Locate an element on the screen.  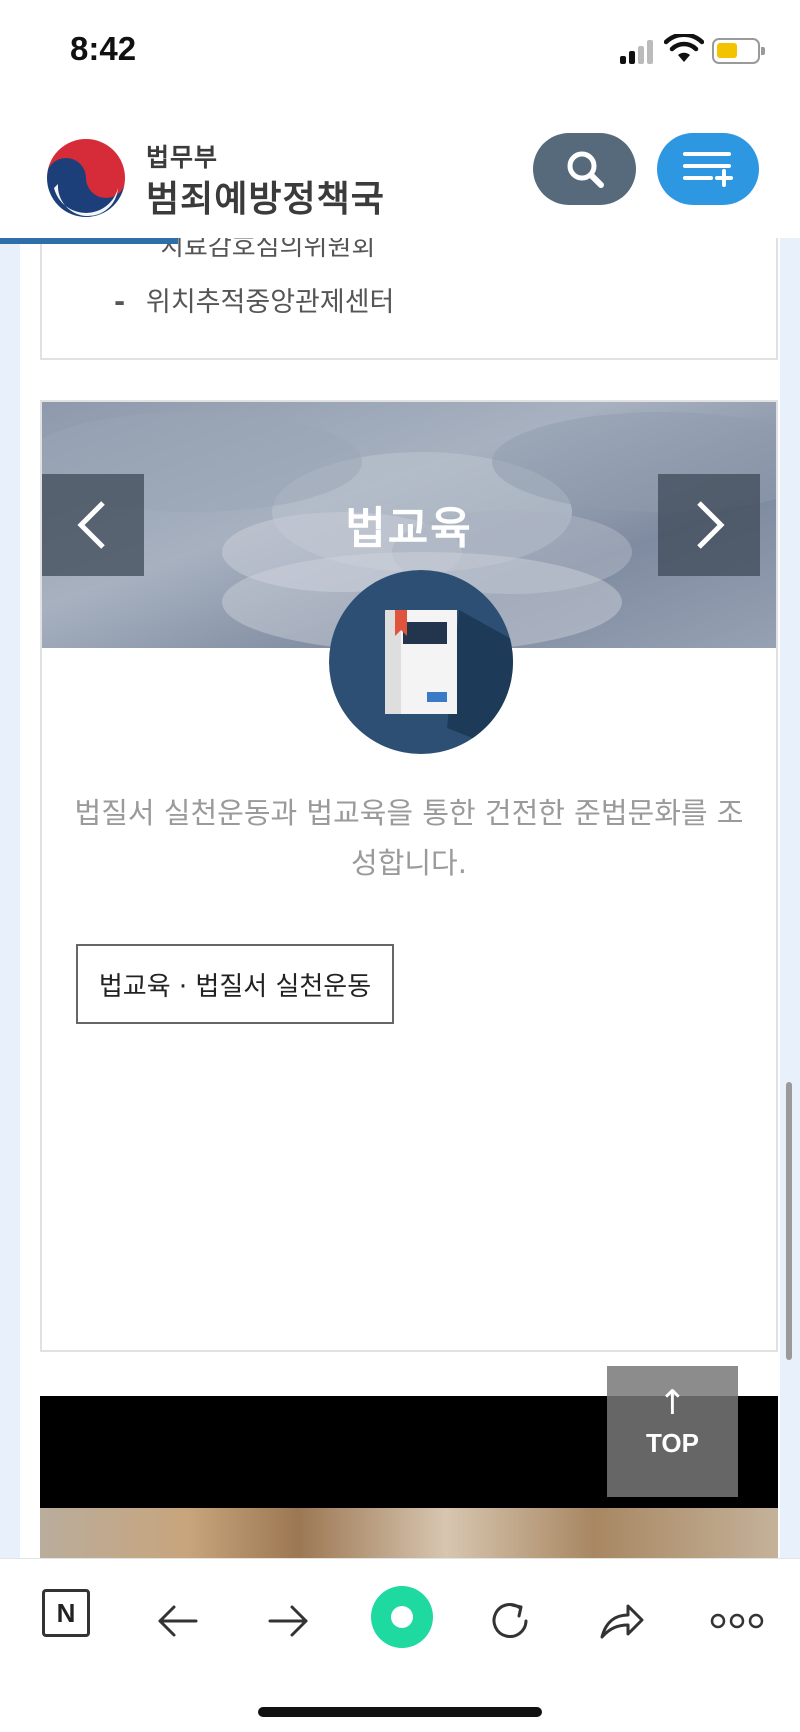
back-arrow-icon is located at coordinates (178, 1621).